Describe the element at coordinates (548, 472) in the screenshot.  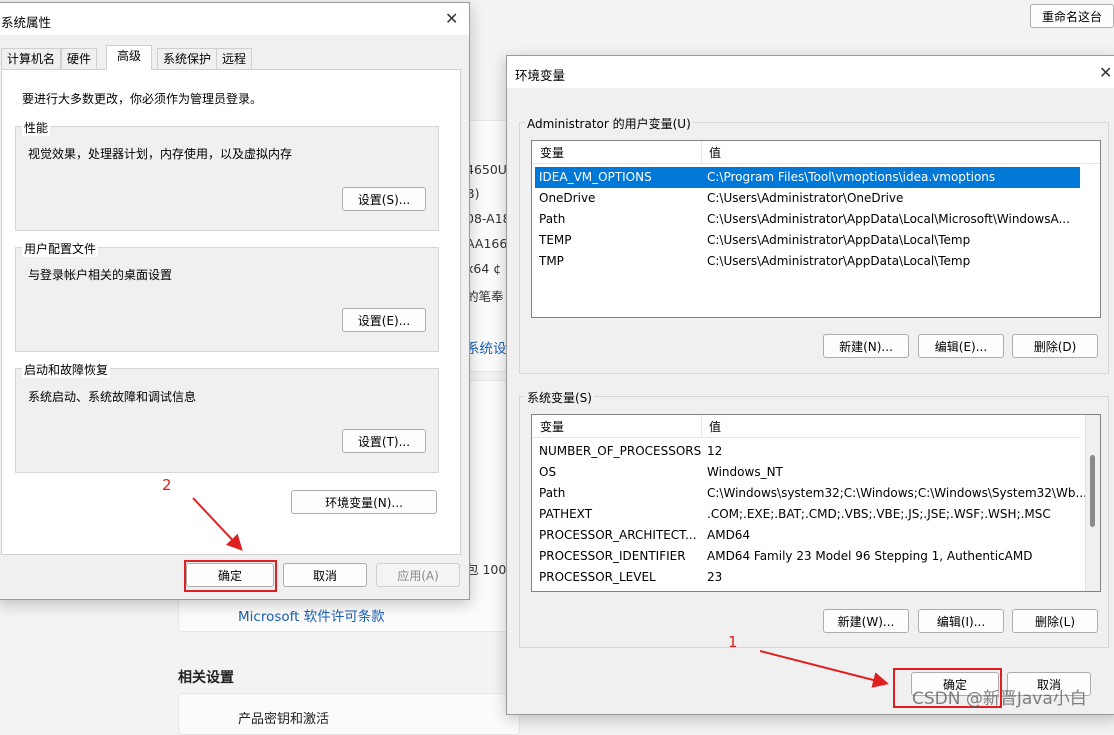
I see `var-name: OS` at that location.